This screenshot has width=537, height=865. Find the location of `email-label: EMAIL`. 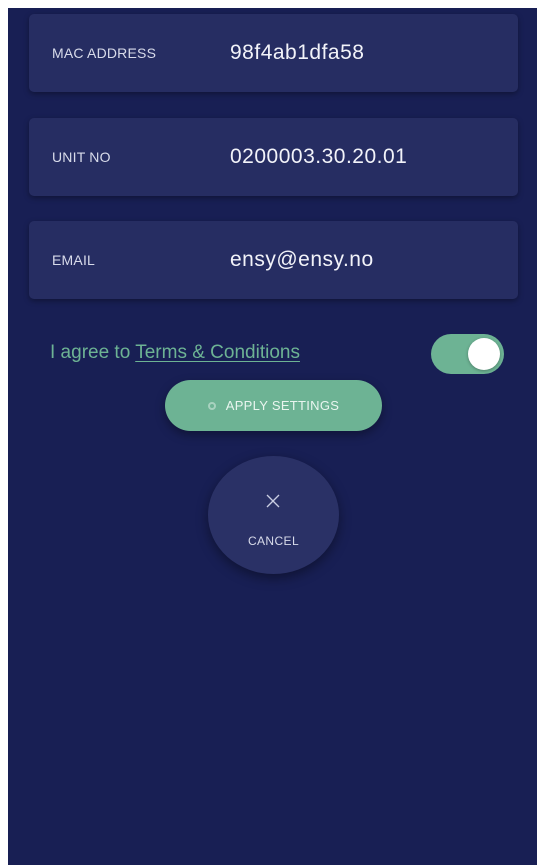

email-label: EMAIL is located at coordinates (74, 260).